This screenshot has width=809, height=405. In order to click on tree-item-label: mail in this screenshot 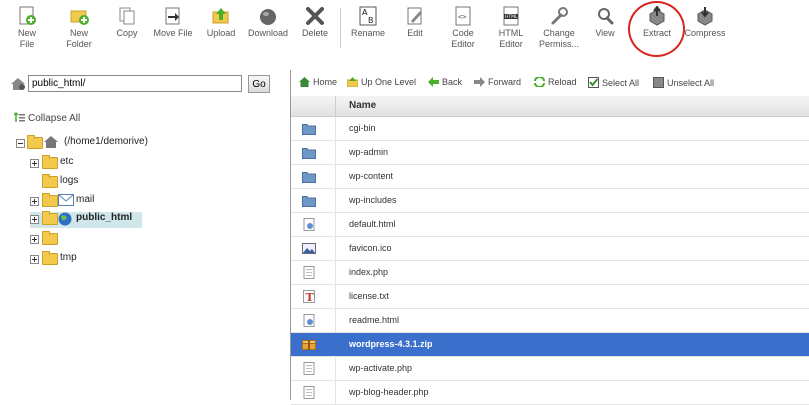, I will do `click(85, 199)`.